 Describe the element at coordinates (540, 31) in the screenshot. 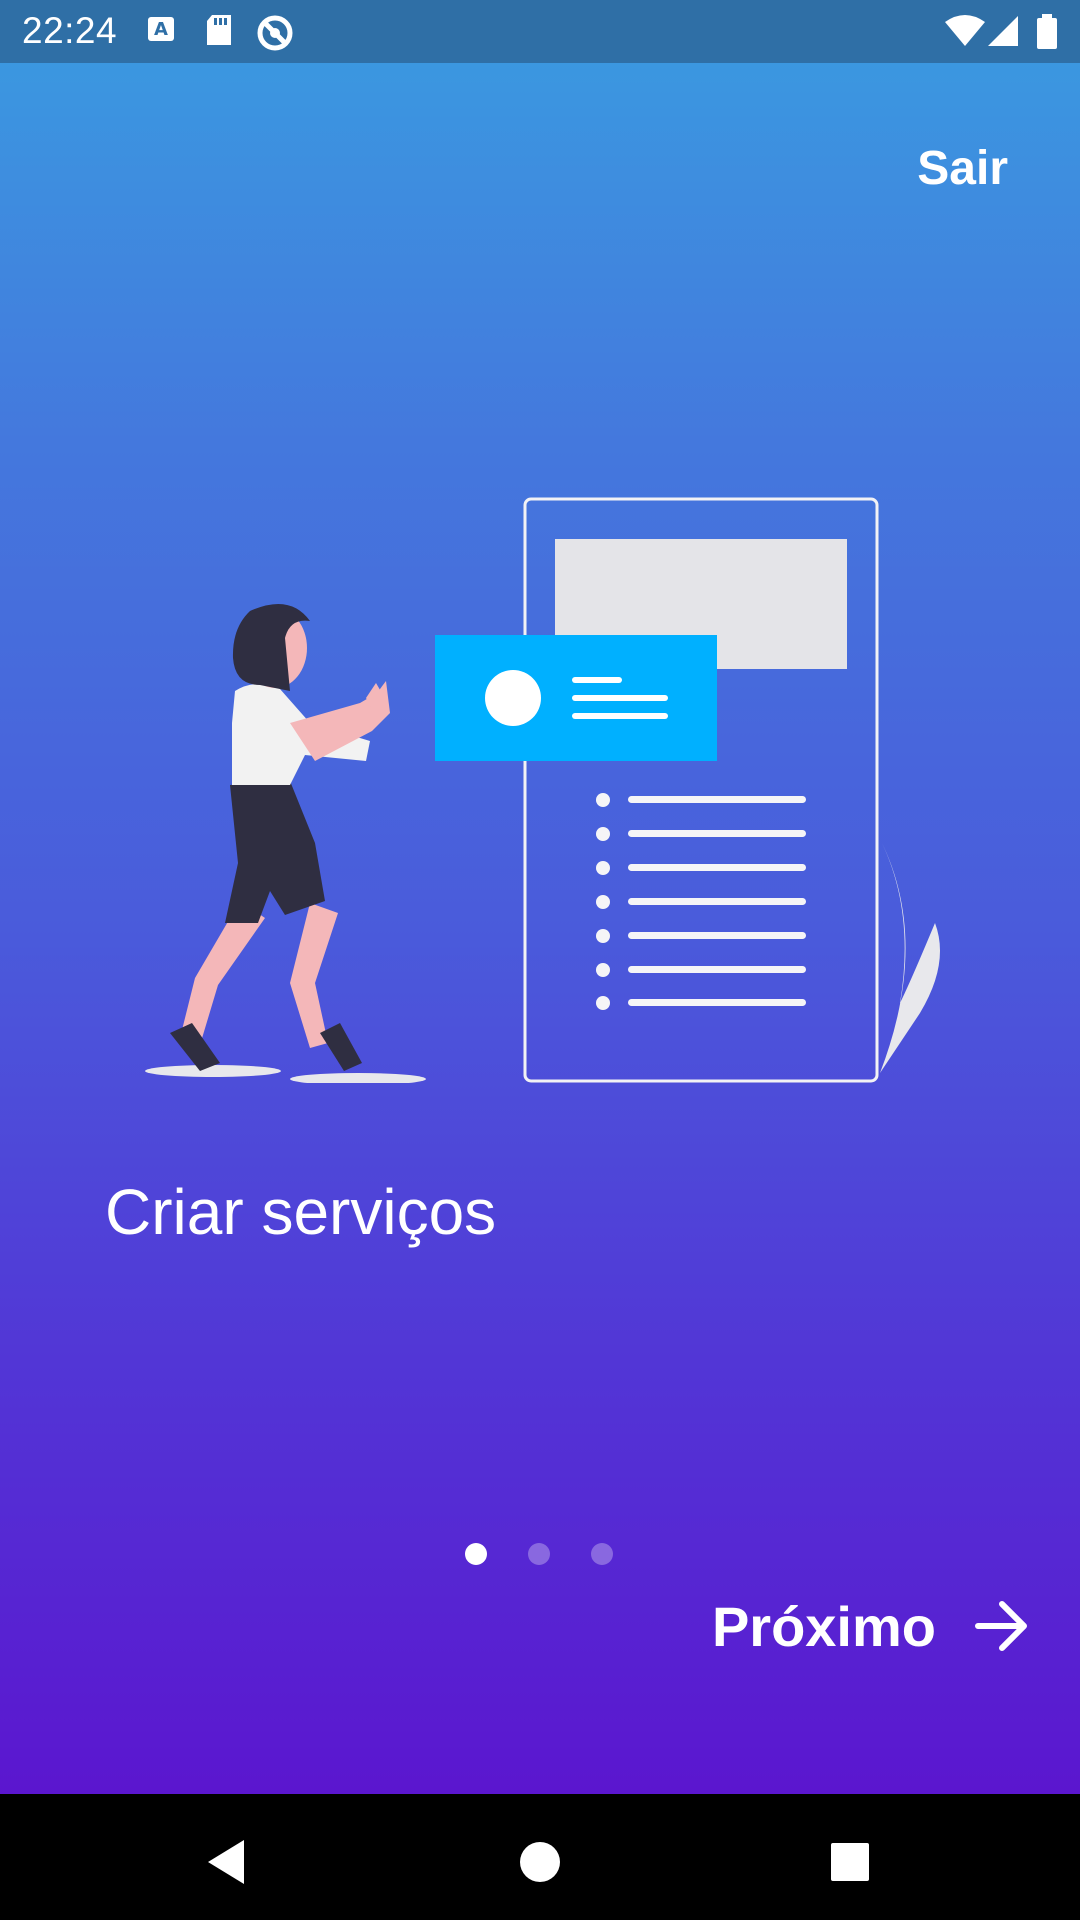

I see `status-bar: 22:24 A` at that location.